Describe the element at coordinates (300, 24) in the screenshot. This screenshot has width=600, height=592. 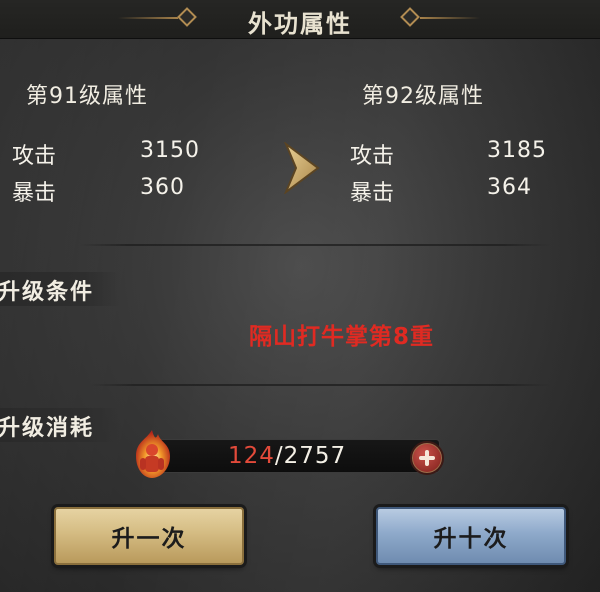
I see `page-title: 外功属性` at that location.